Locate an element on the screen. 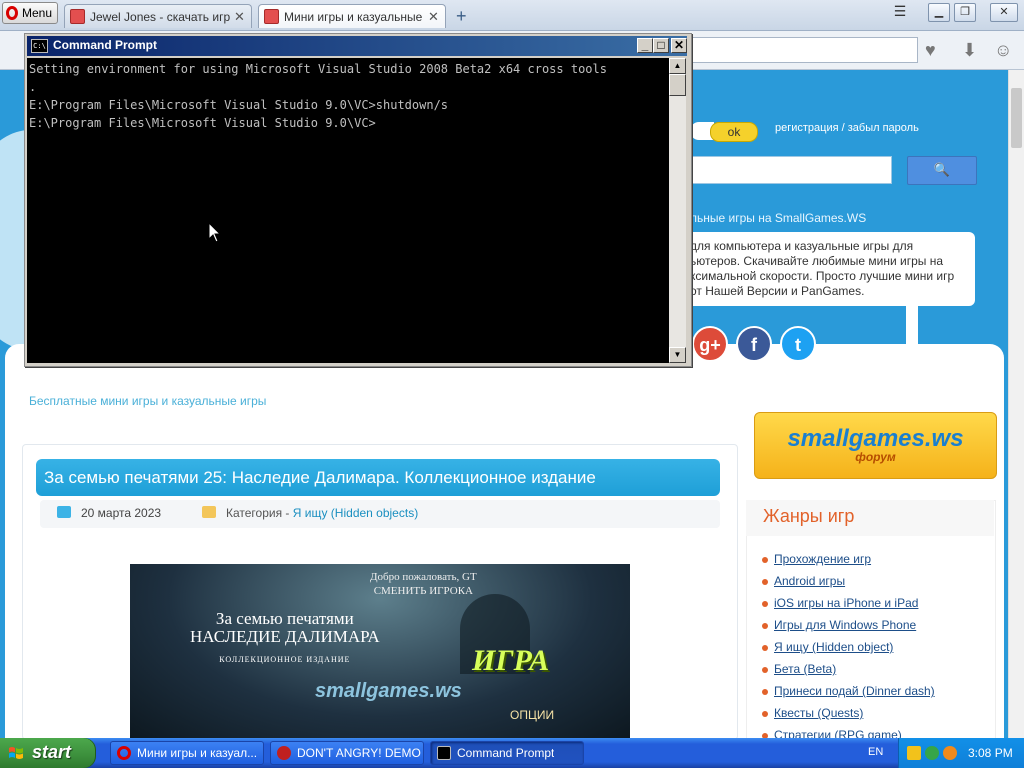 This screenshot has width=1024, height=768. scroll-down-icon: ▼ is located at coordinates (677, 355).